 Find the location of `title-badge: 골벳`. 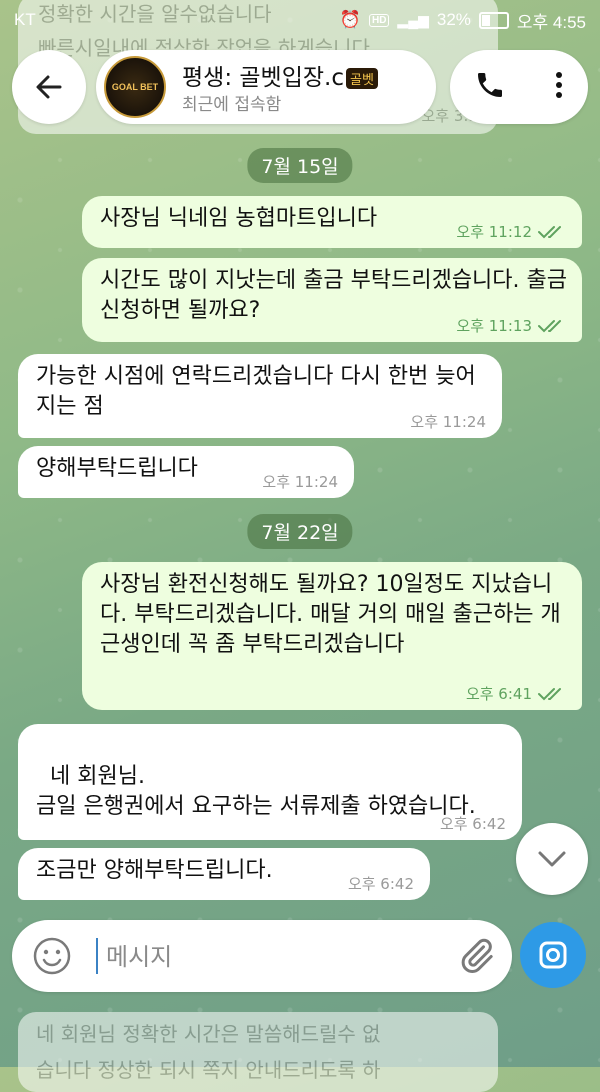

title-badge: 골벳 is located at coordinates (361, 78).